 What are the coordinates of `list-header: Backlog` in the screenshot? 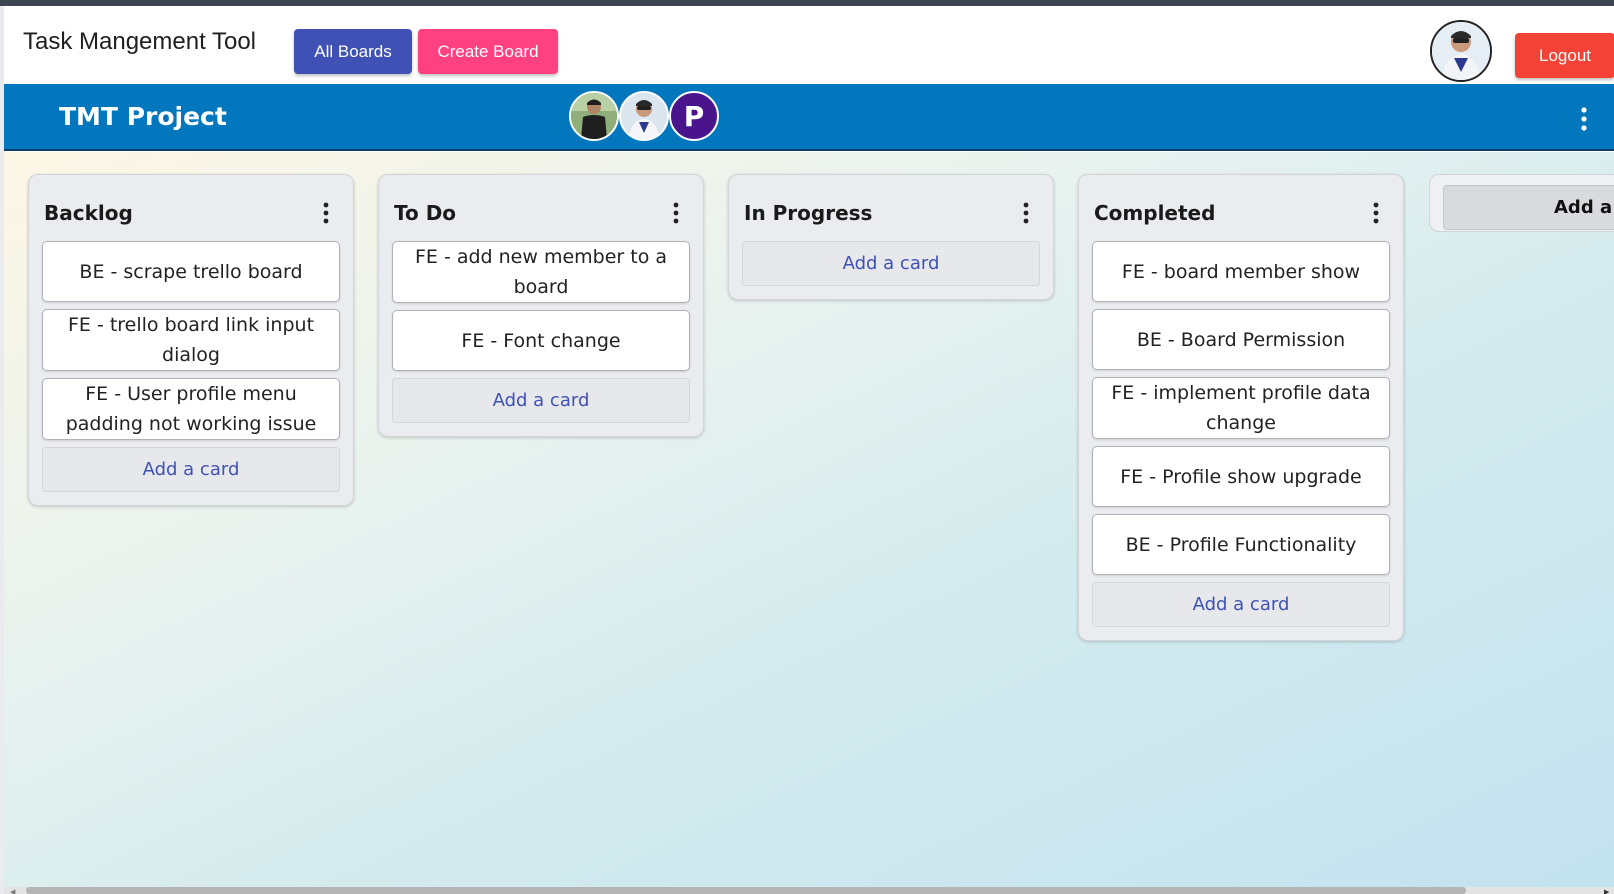 It's located at (191, 208).